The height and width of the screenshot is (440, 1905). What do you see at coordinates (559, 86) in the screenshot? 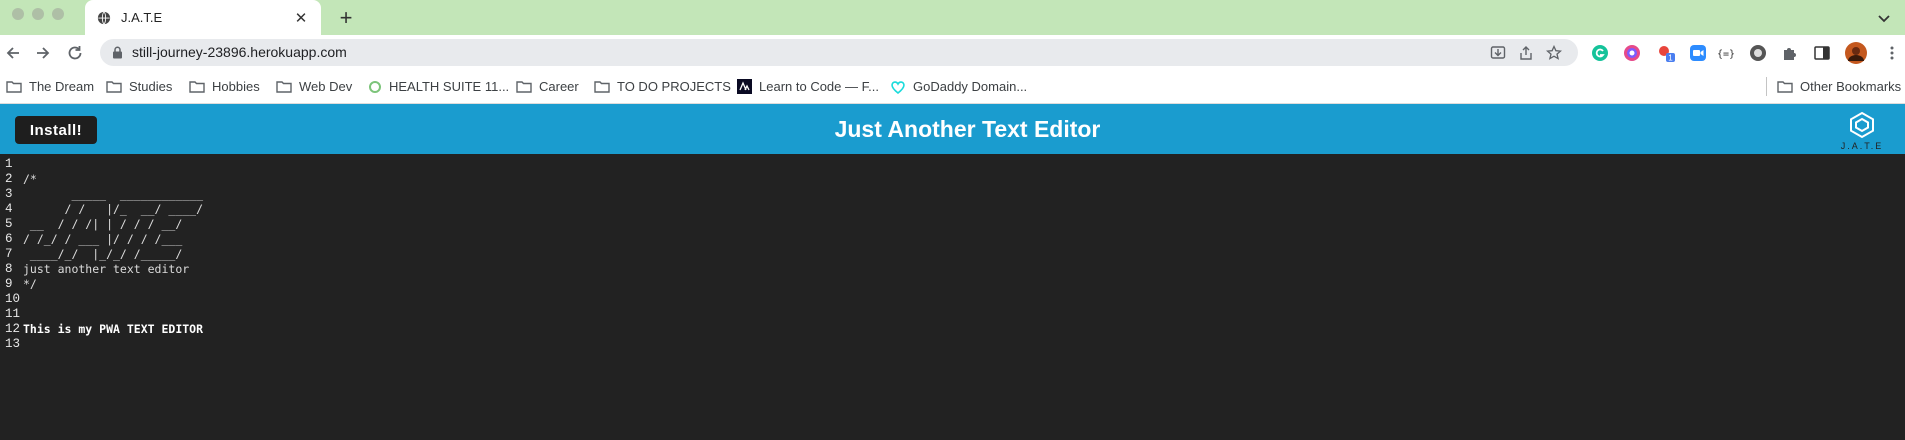
I see `bookmark-label: Career` at bounding box center [559, 86].